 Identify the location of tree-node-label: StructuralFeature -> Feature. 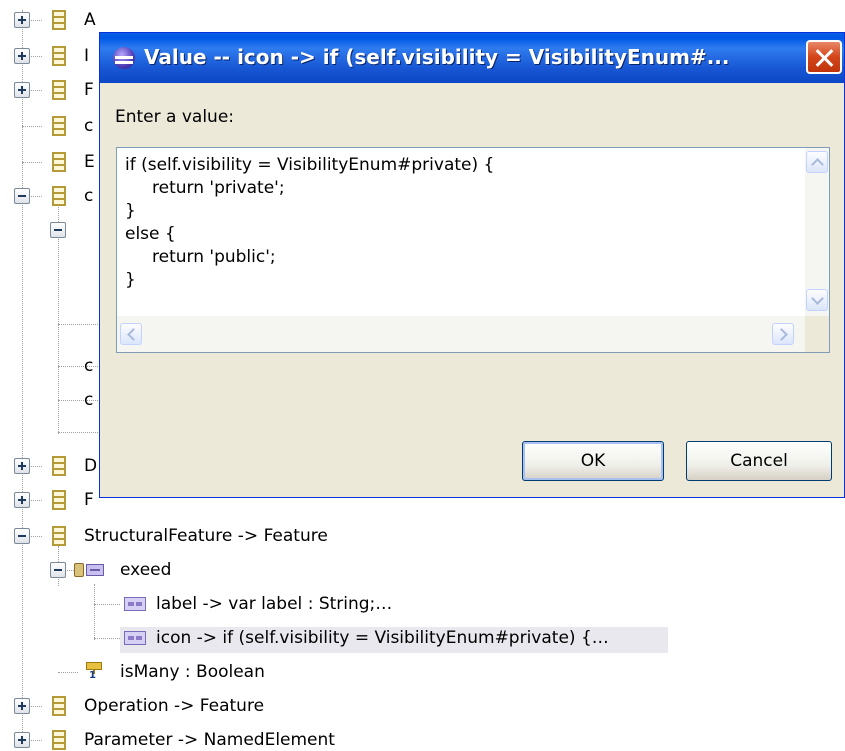
(206, 536).